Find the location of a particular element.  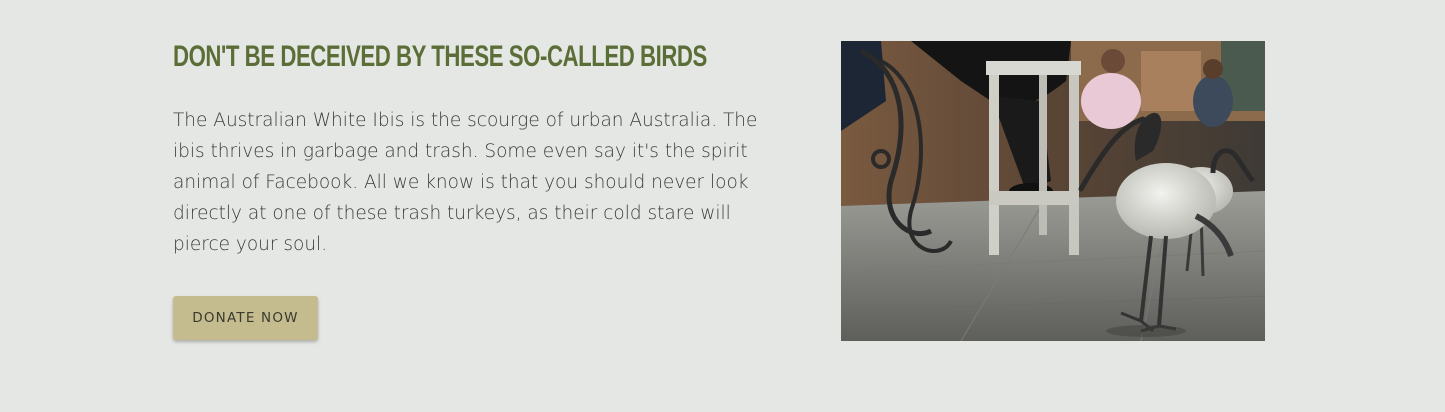

description-line: pierce your soul. is located at coordinates (250, 244).